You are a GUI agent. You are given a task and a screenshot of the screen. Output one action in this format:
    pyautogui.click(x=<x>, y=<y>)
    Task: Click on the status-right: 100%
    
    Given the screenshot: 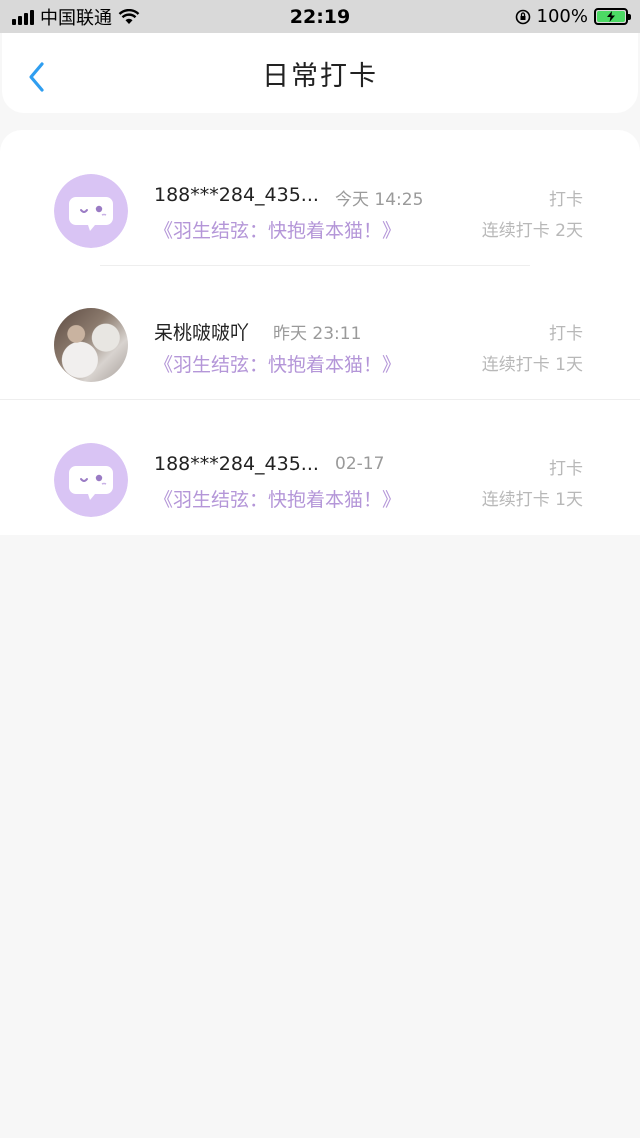 What is the action you would take?
    pyautogui.click(x=573, y=16)
    